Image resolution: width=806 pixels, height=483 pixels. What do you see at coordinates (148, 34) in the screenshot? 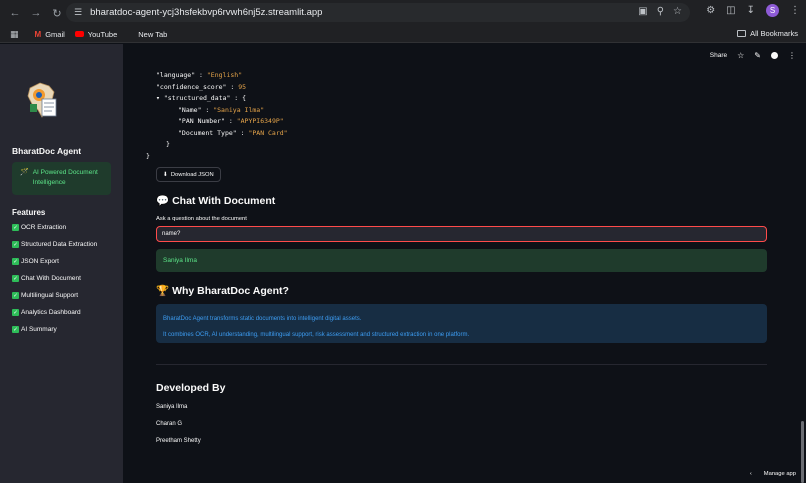
I see `bookmark-new-tab: New Tab` at bounding box center [148, 34].